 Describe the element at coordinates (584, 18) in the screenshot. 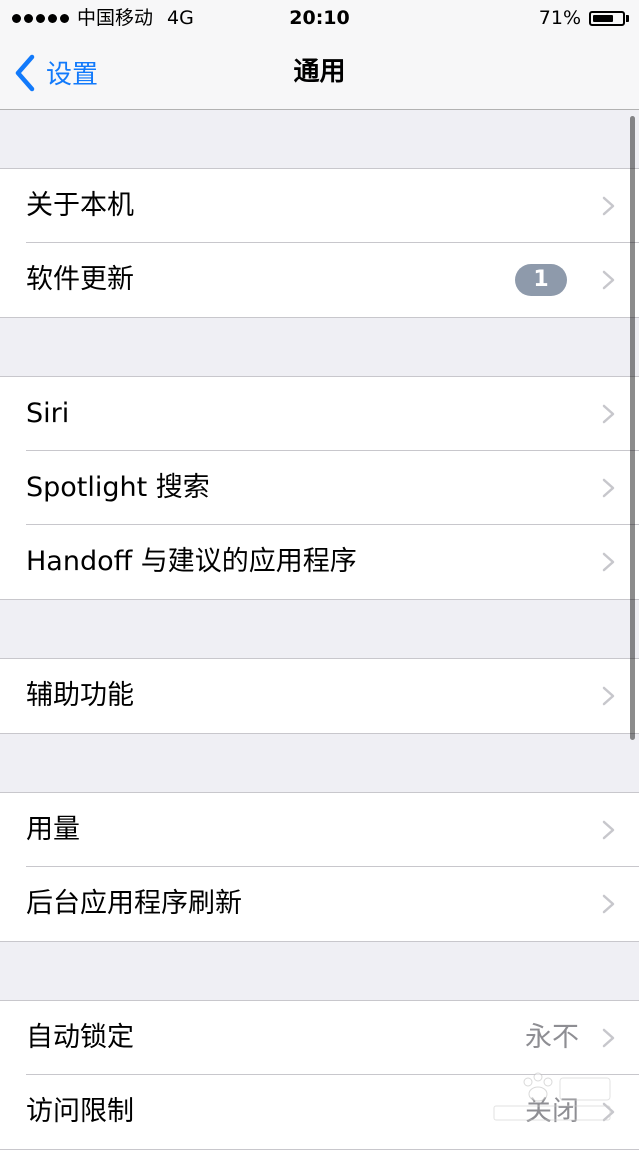

I see `status-right: 71%` at that location.